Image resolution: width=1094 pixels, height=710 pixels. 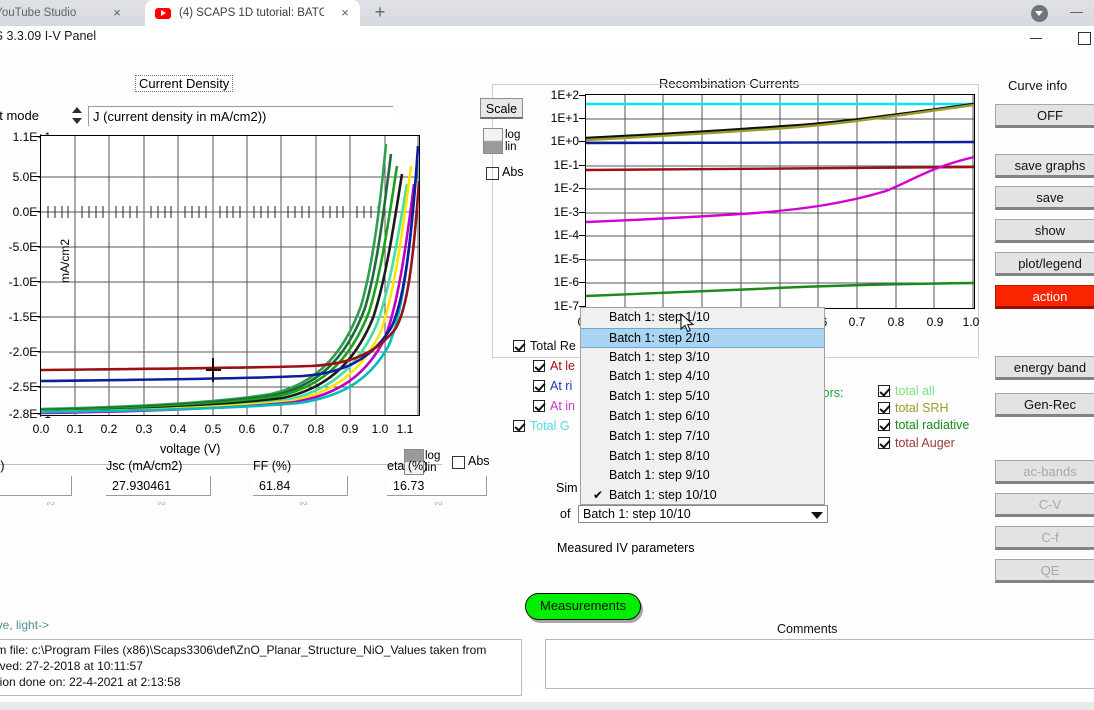 I want to click on cv-button: C-V, so click(x=1044, y=505).